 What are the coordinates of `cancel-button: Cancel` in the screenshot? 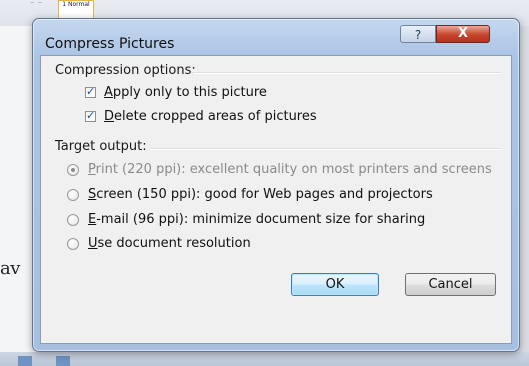 It's located at (450, 284).